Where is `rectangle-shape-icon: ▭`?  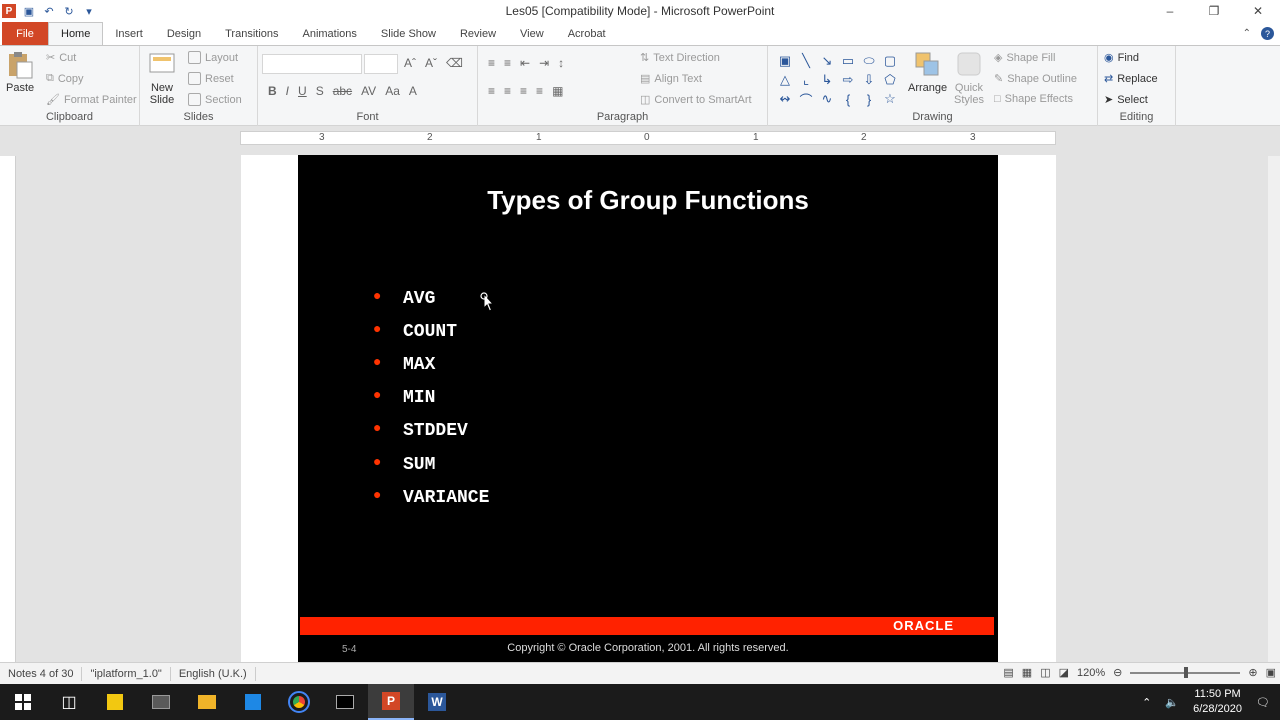 rectangle-shape-icon: ▭ is located at coordinates (848, 61).